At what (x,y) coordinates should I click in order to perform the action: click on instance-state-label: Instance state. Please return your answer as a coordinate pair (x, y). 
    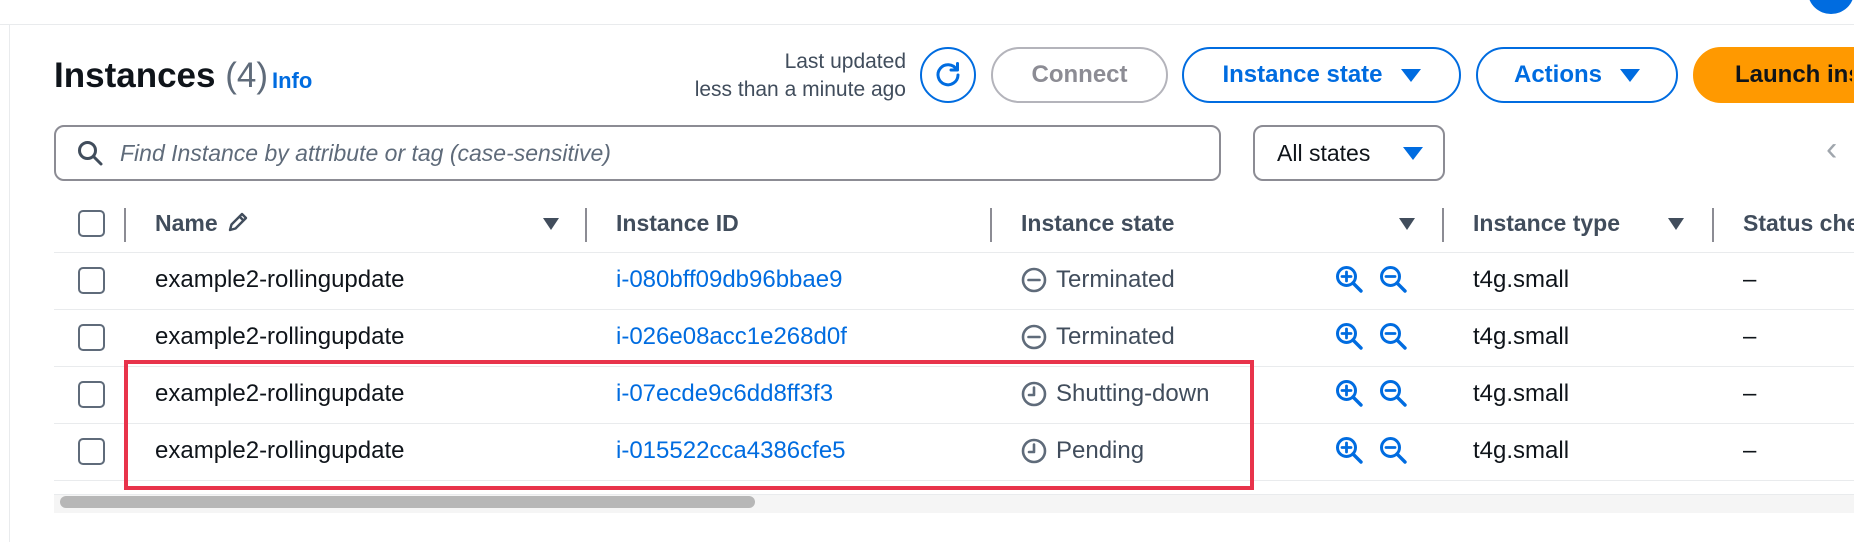
    Looking at the image, I should click on (1302, 74).